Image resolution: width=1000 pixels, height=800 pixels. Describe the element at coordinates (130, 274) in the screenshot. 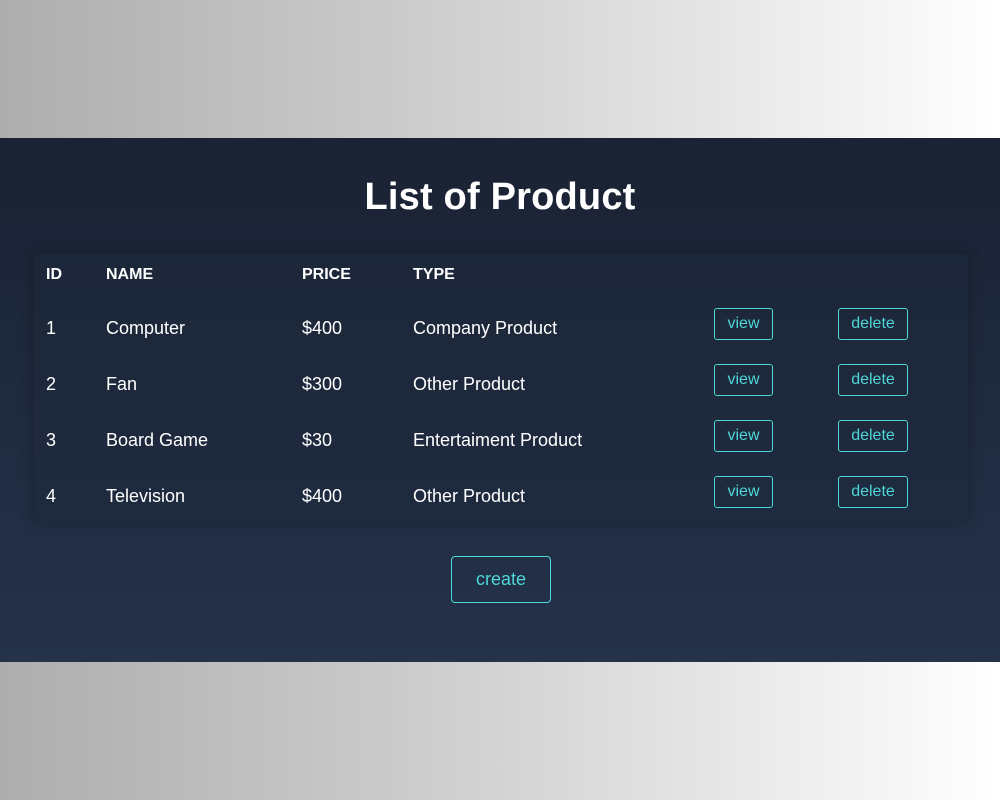

I see `column-header-name: NAME` at that location.